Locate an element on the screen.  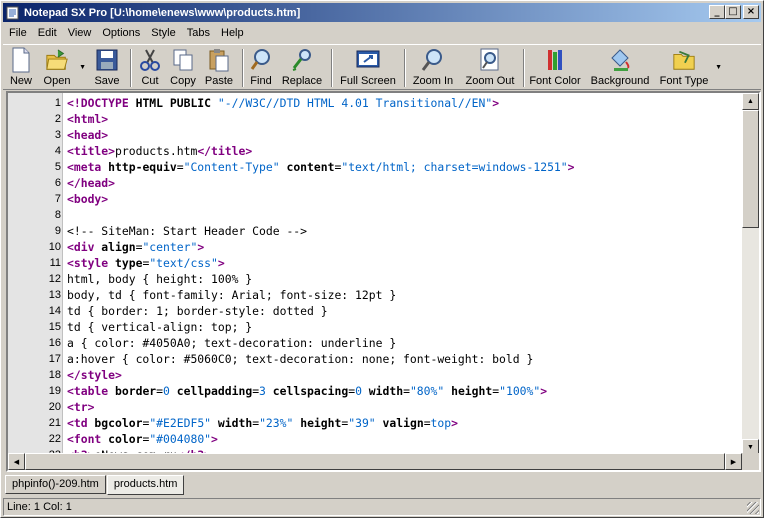
scroll-up-arrow-icon: ▲ is located at coordinates (750, 101).